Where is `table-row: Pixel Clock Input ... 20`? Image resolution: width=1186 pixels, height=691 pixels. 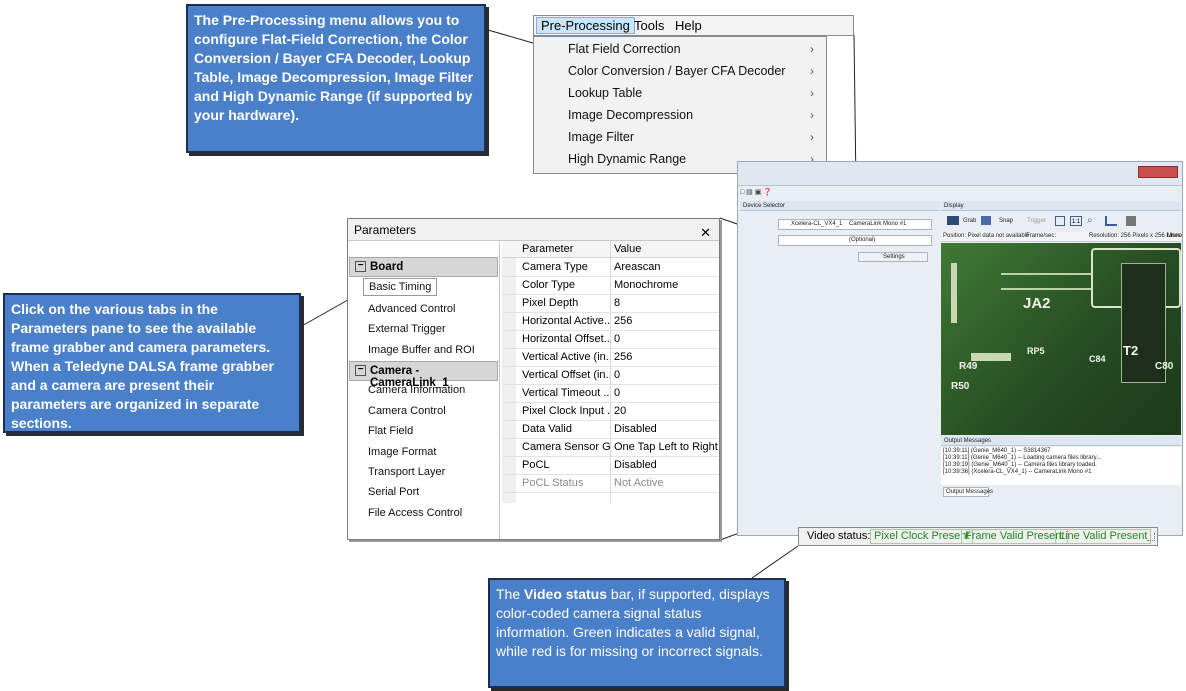
table-row: Pixel Clock Input ... 20 is located at coordinates (610, 411).